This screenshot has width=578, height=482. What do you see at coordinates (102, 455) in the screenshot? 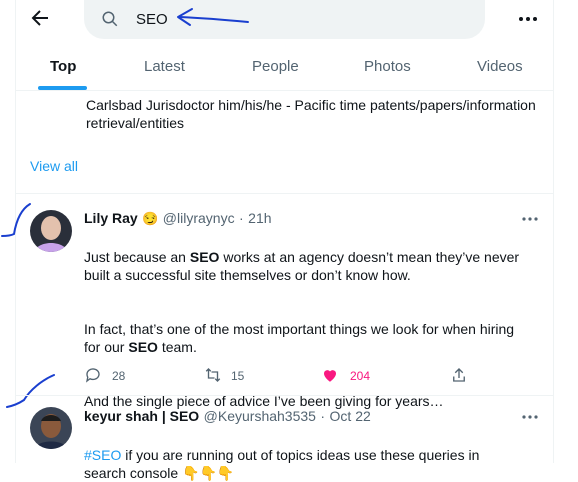
I see `hashtag-link: #SEO` at bounding box center [102, 455].